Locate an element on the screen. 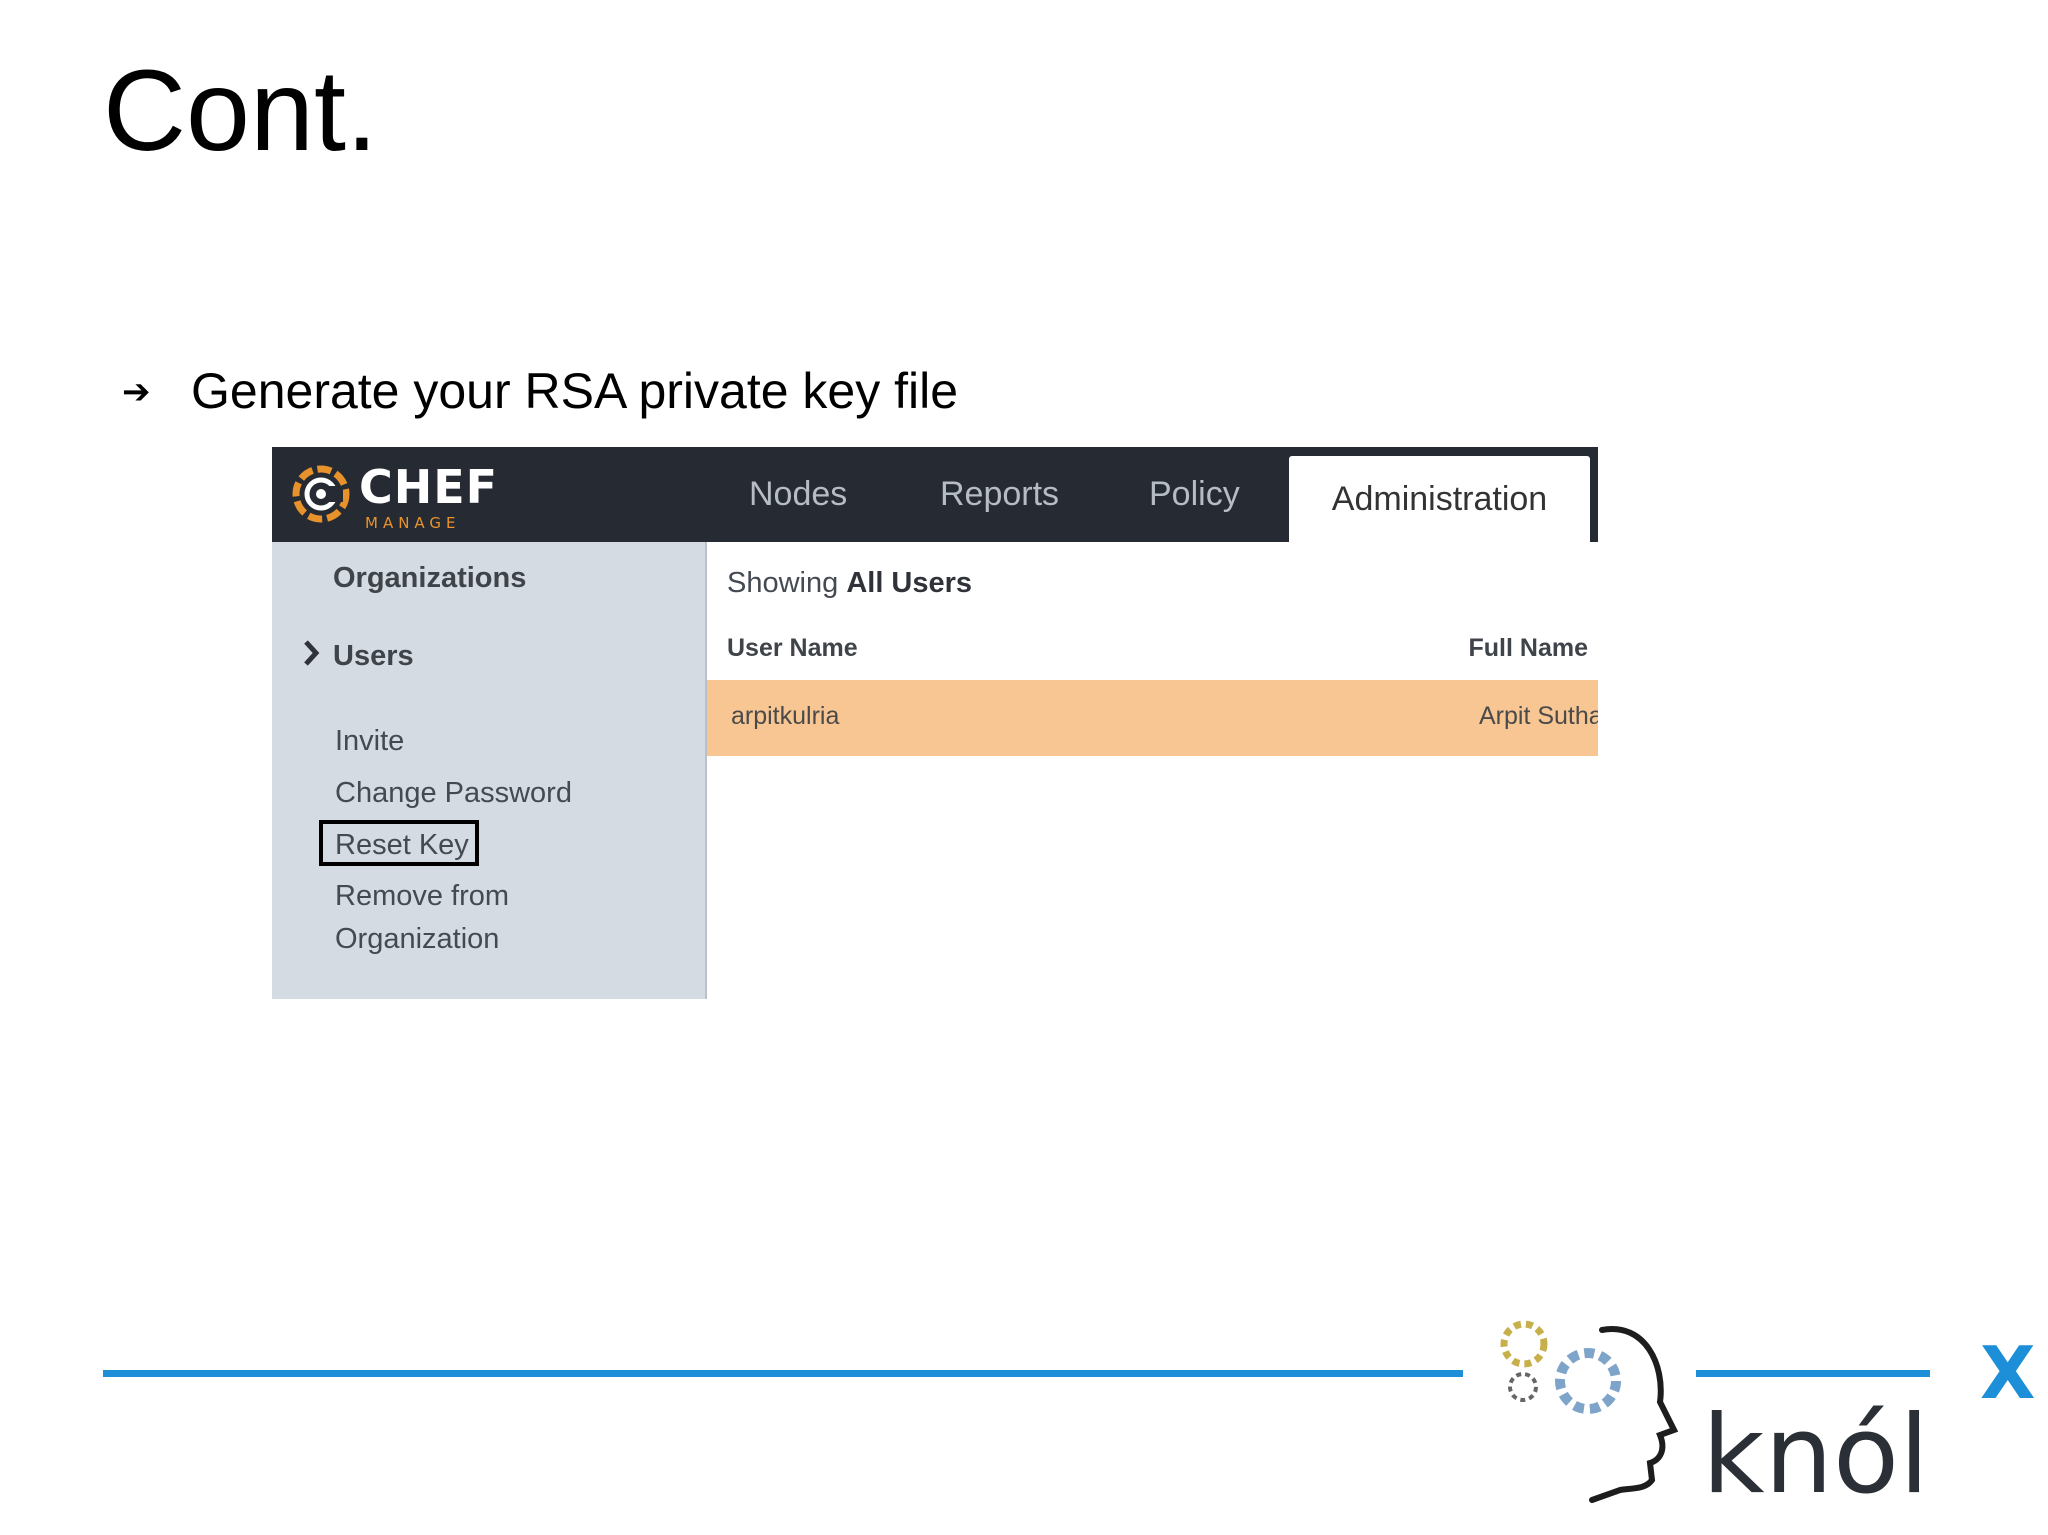  knolx-logo: knól X is located at coordinates (1768, 1419).